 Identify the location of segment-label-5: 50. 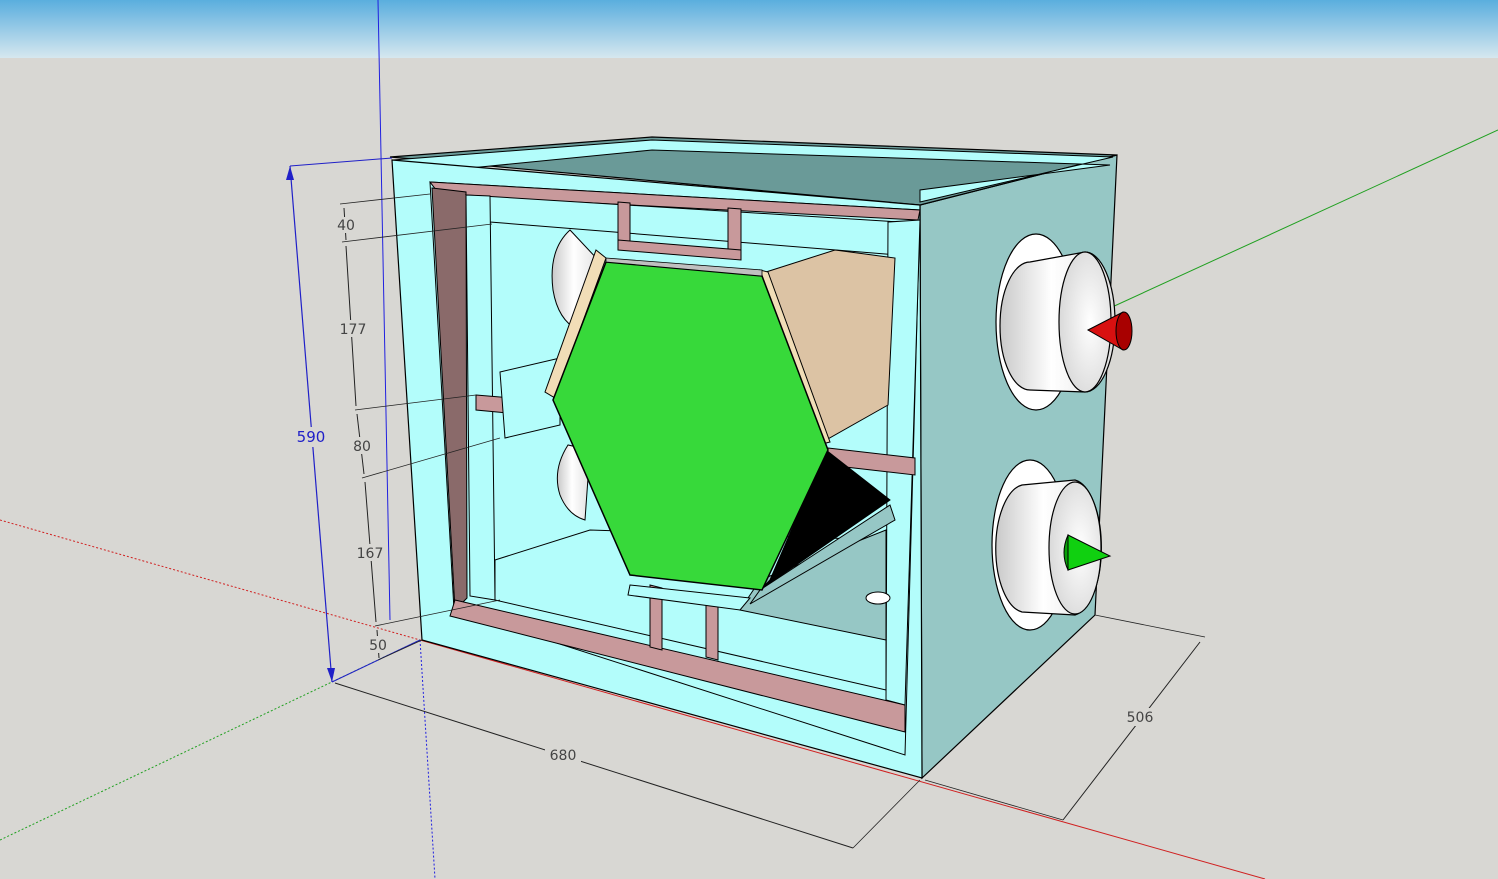
(378, 646).